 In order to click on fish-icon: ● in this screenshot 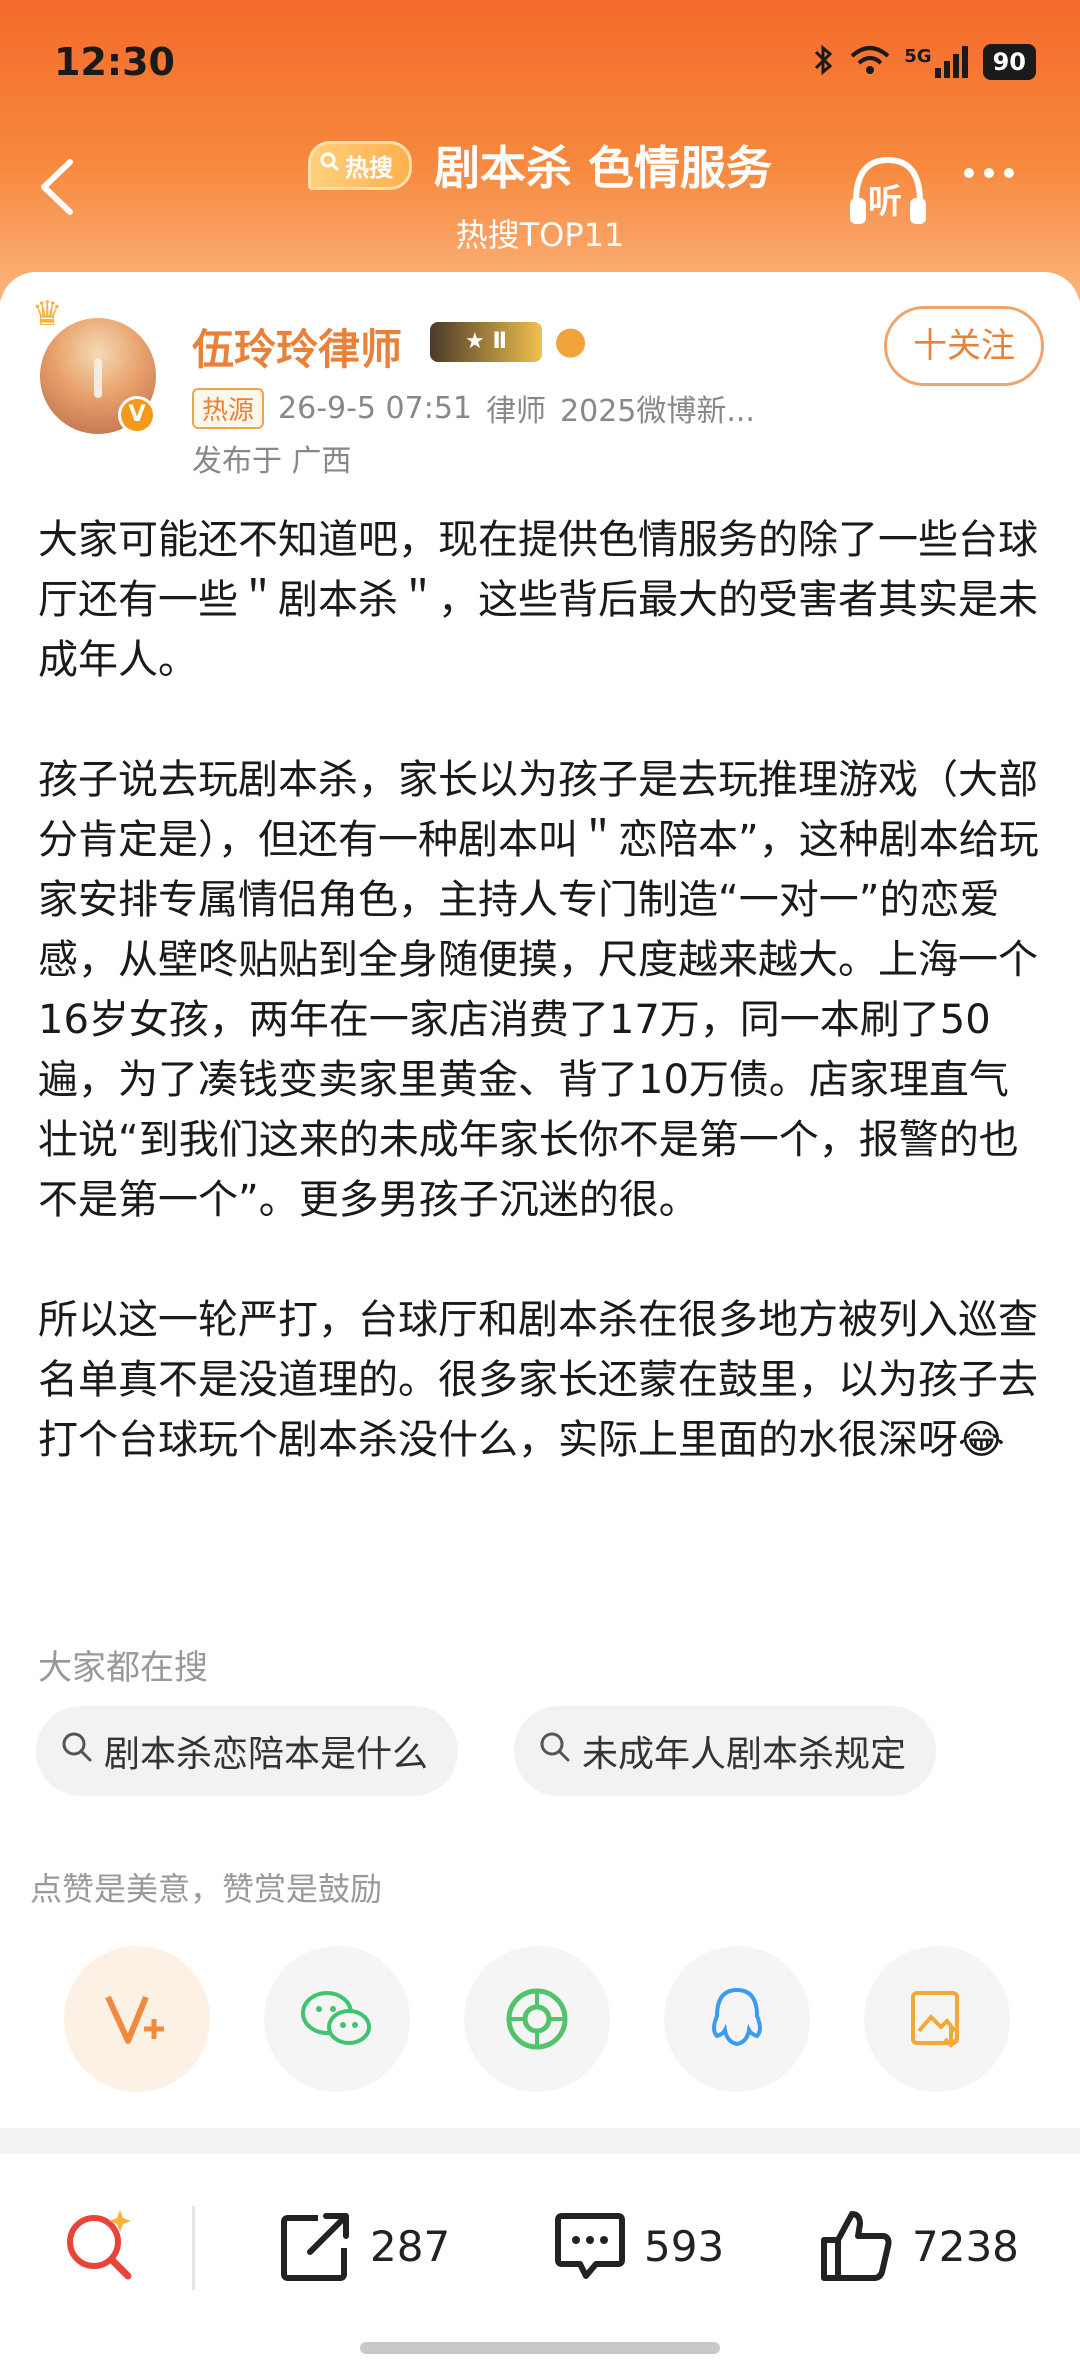, I will do `click(571, 340)`.